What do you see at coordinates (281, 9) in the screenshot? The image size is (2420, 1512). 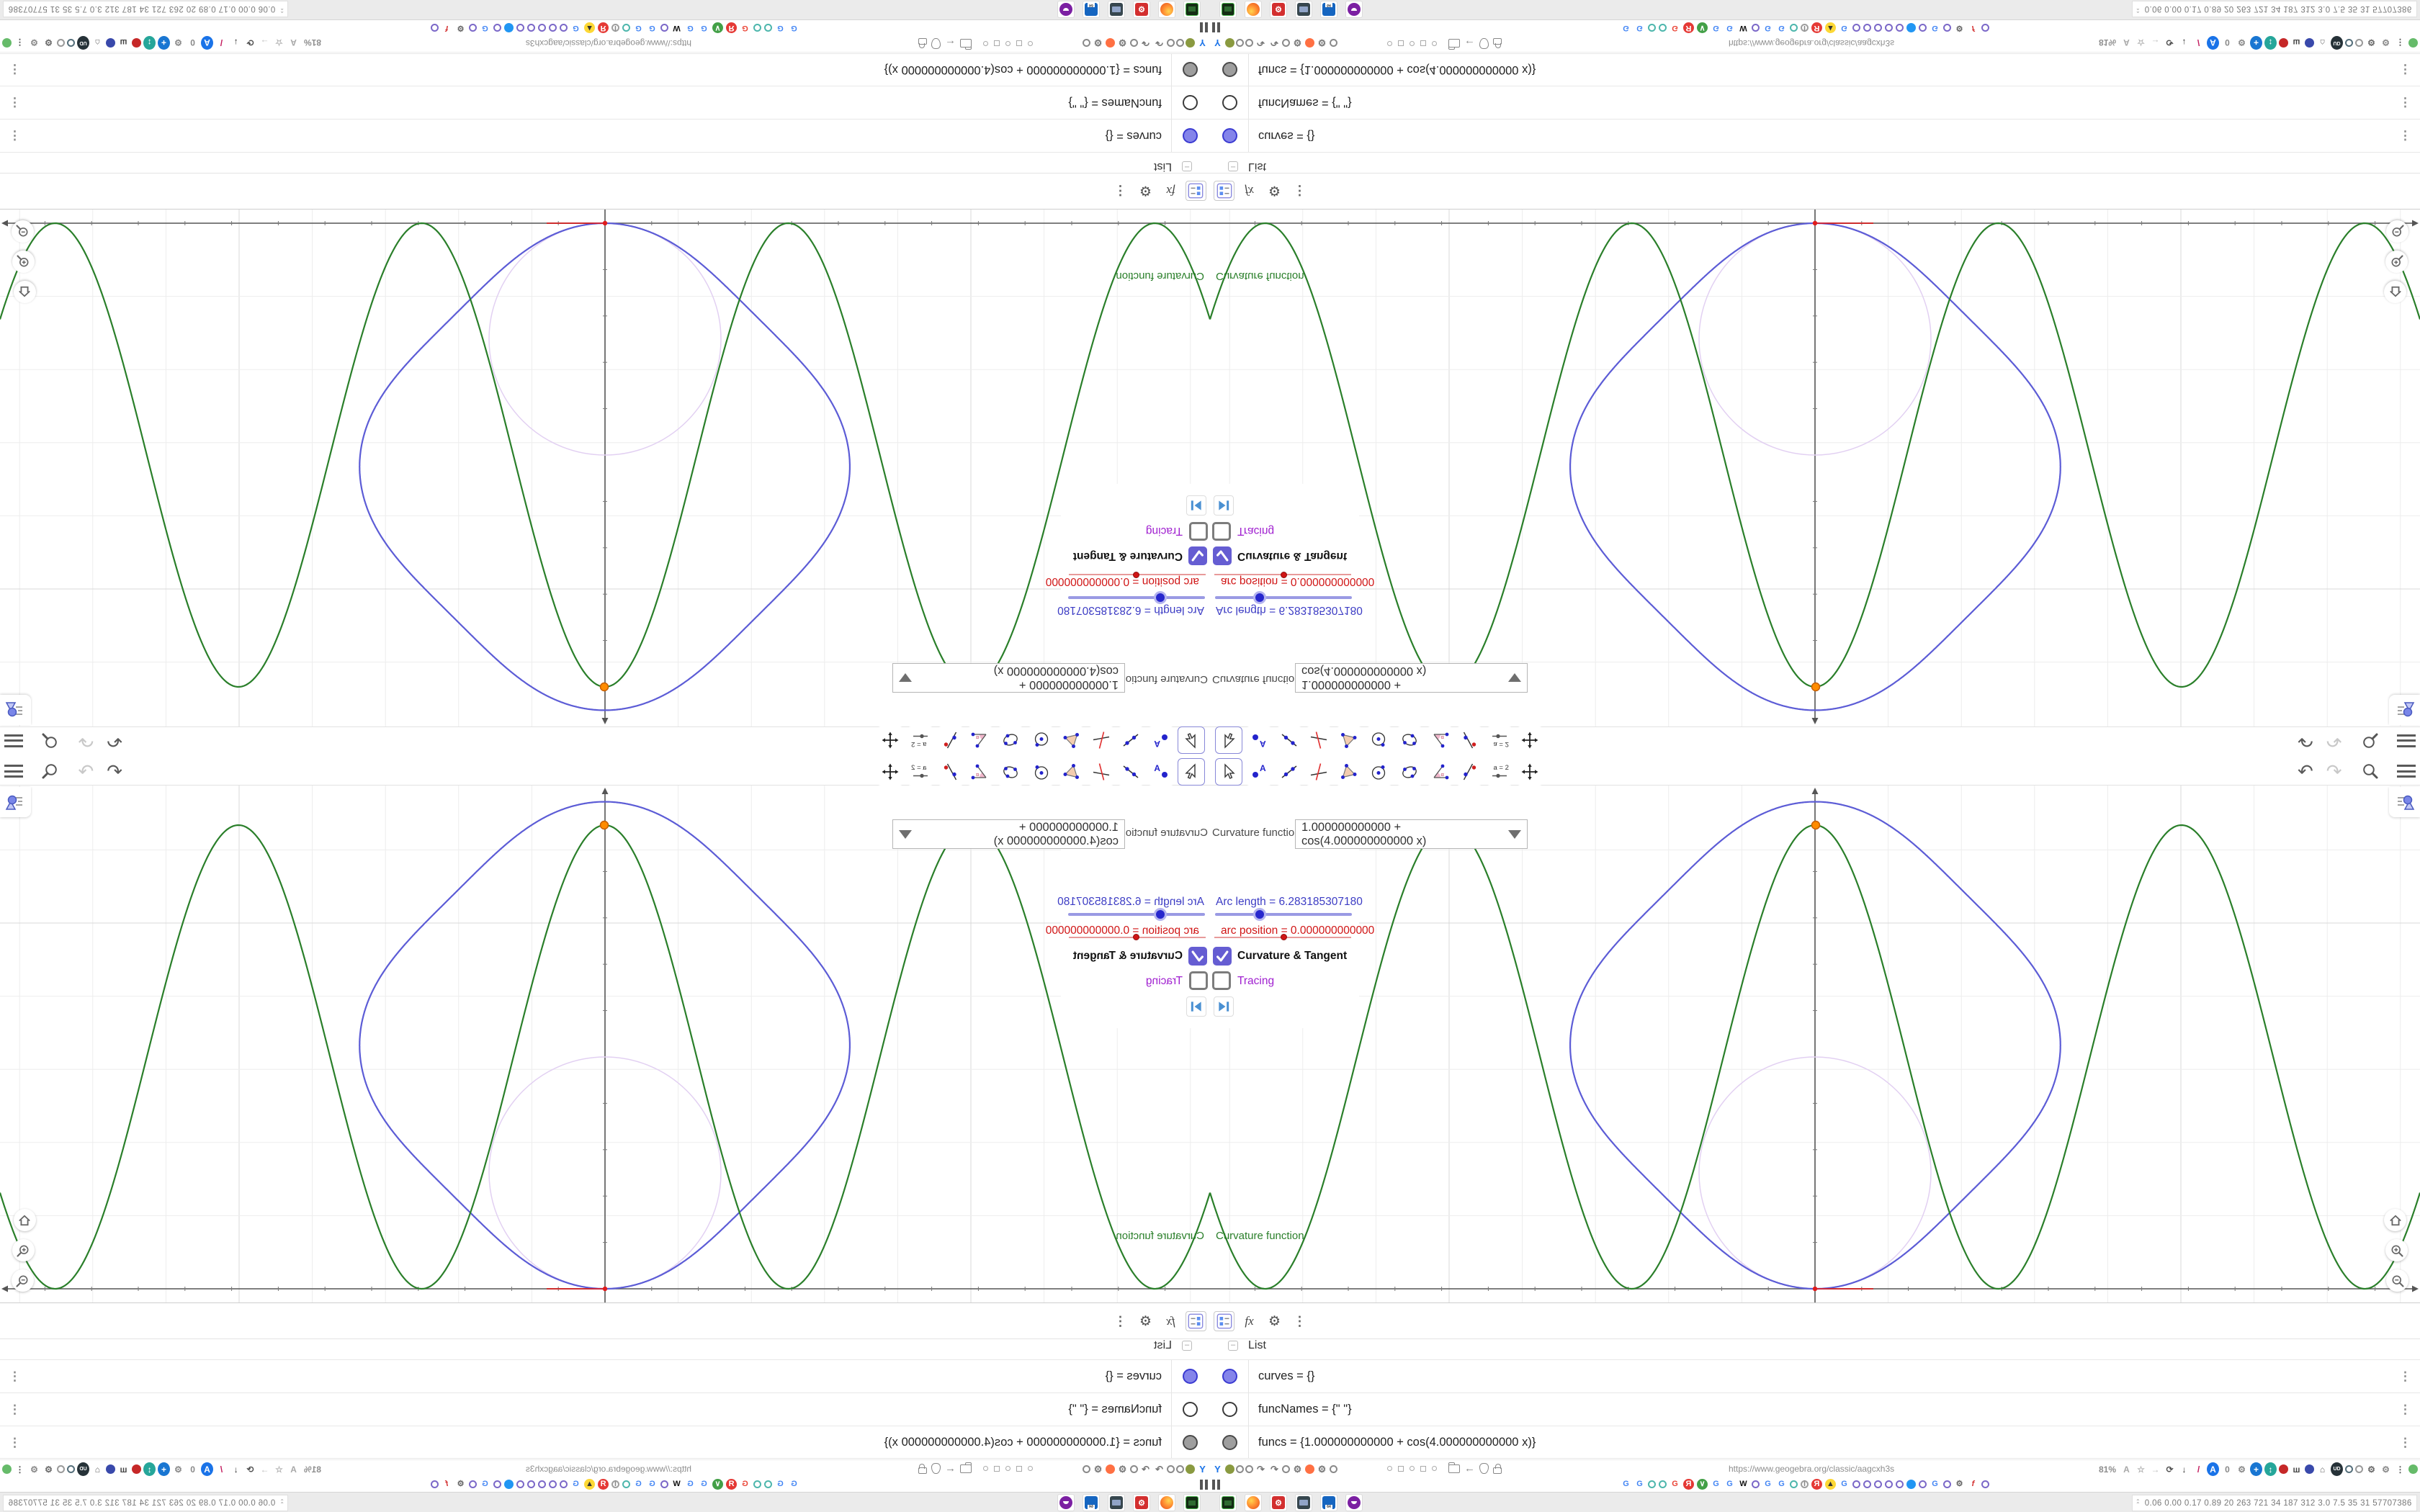 I see `expander-chevrons-icon: ⌃ ⌃` at bounding box center [281, 9].